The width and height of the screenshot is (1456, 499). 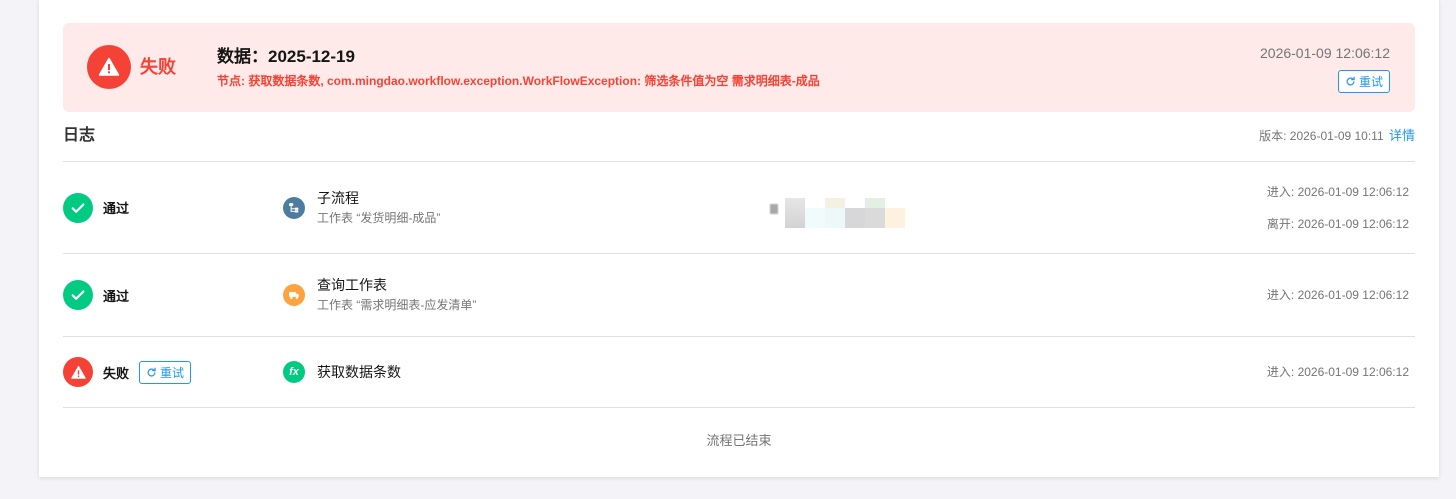 What do you see at coordinates (379, 217) in the screenshot?
I see `node-subtitle: 工作表 “发货明细-成品”` at bounding box center [379, 217].